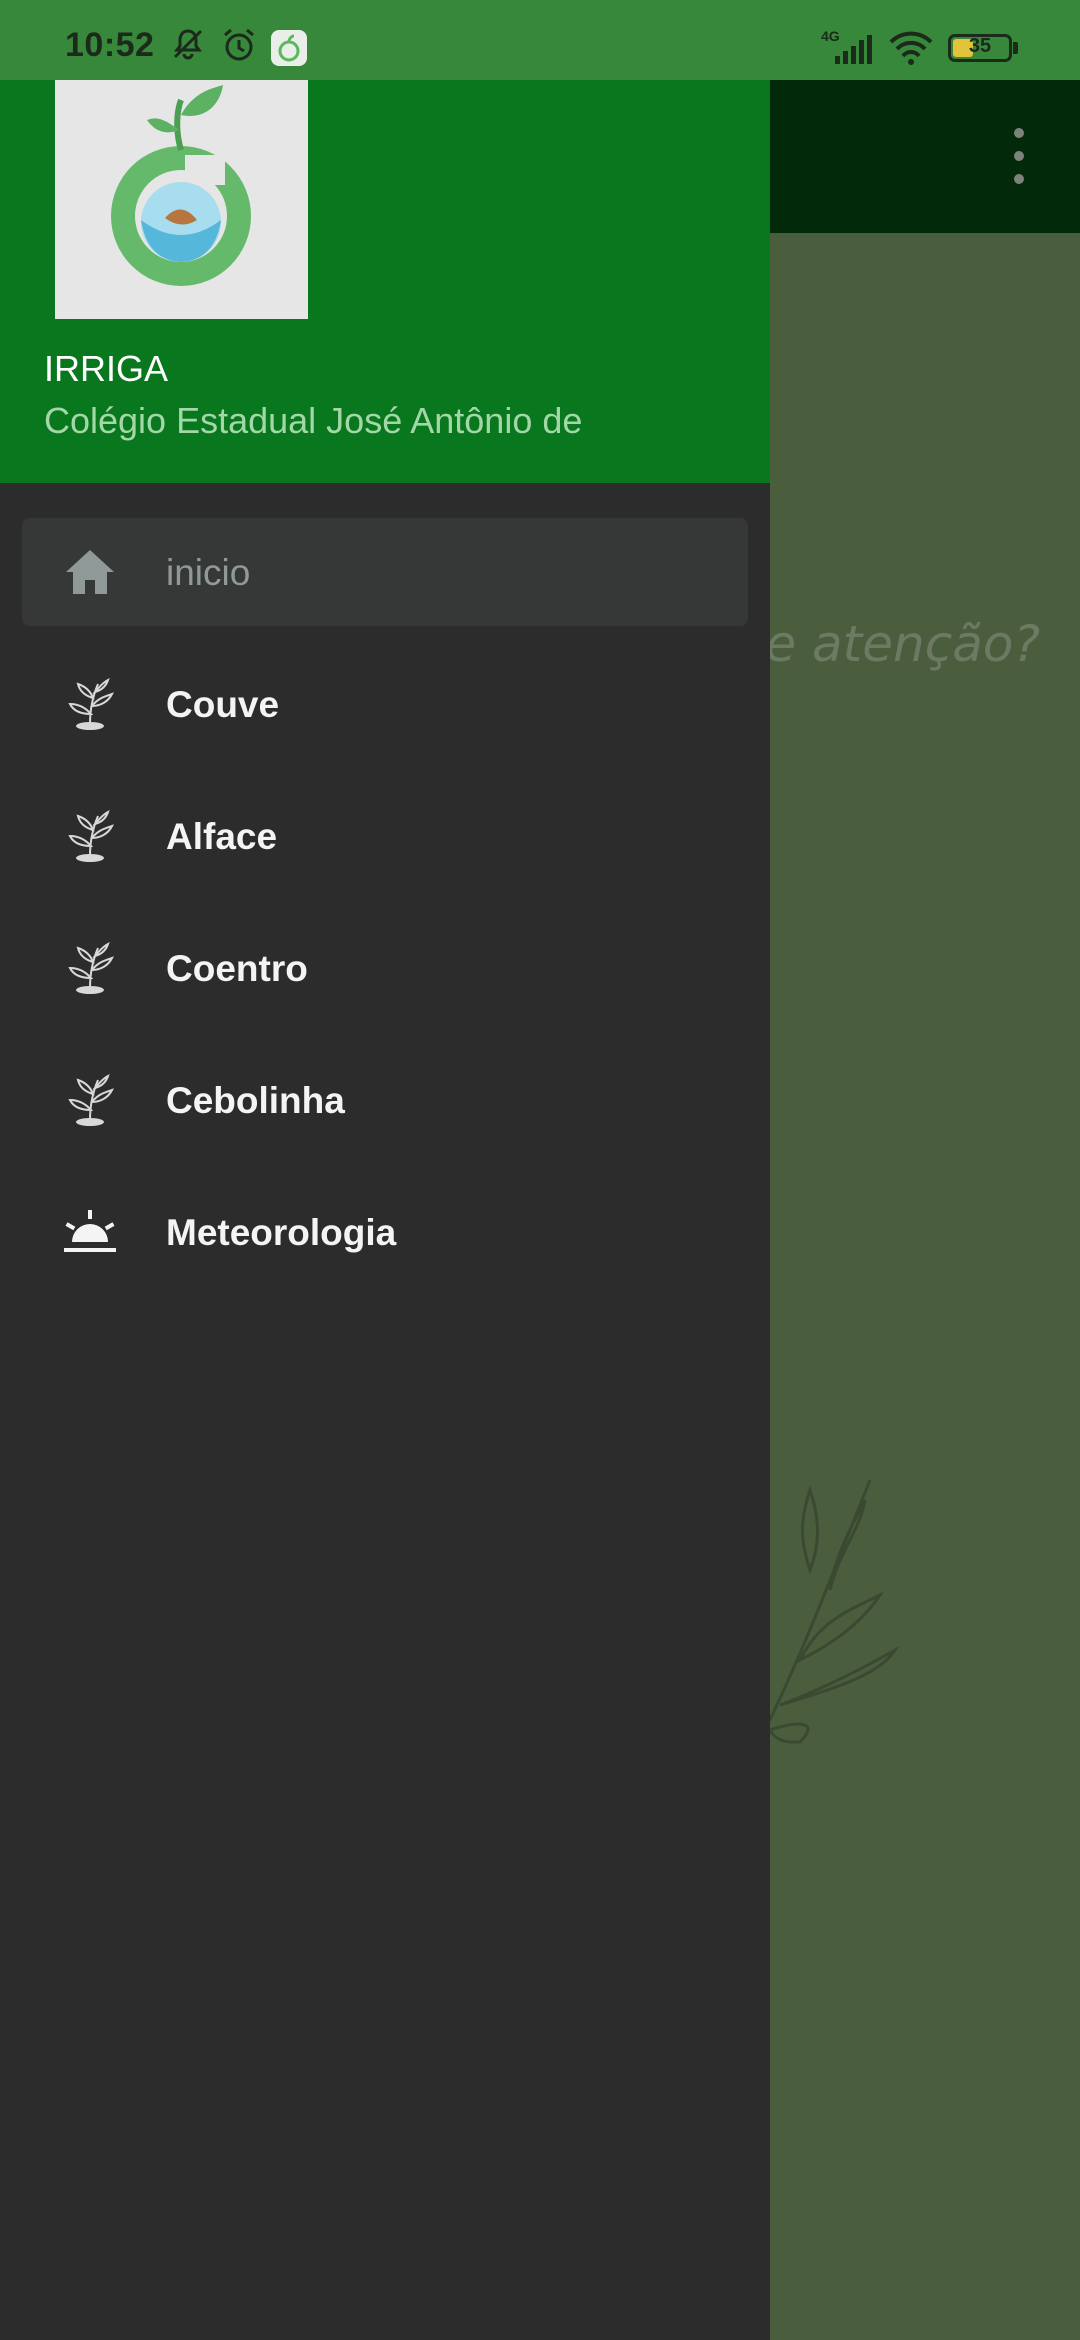 Image resolution: width=1080 pixels, height=2340 pixels. I want to click on alarm-icon, so click(239, 44).